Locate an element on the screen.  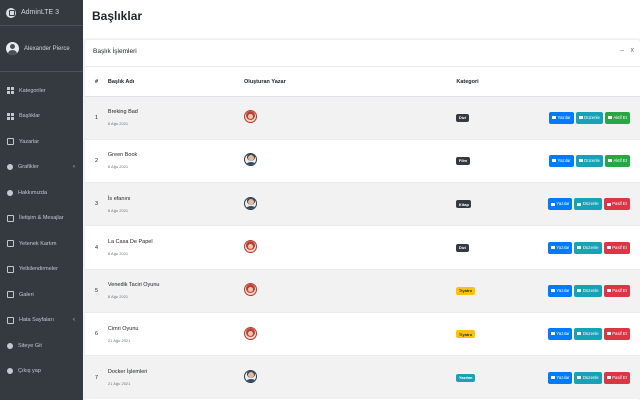
category-badge: Yazılım is located at coordinates (465, 377).